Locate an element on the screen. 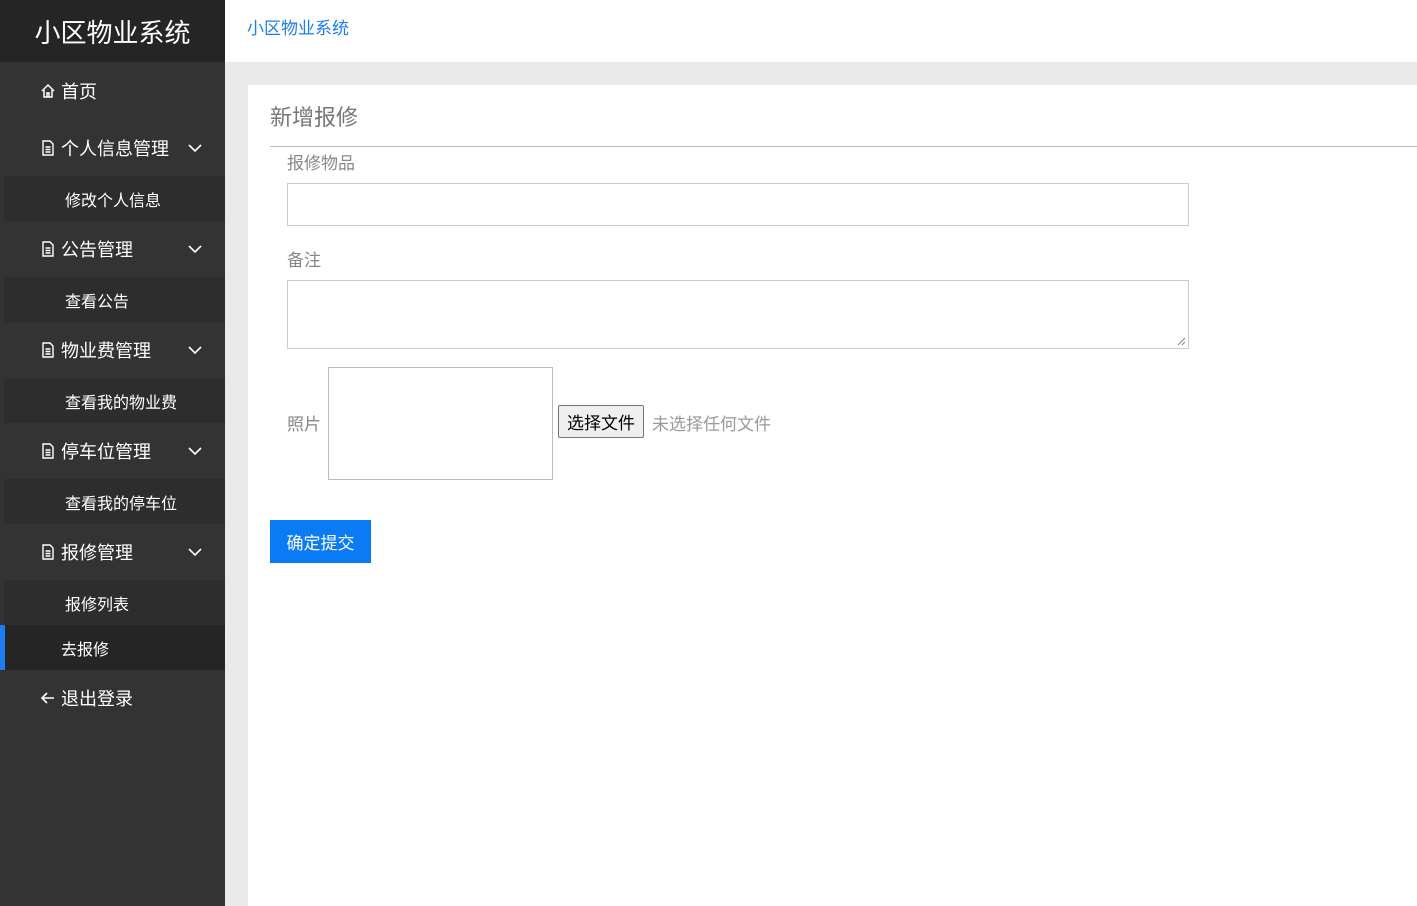 The image size is (1417, 906). sidebar-item-view-my-parking: 查看我的停车位 is located at coordinates (114, 501).